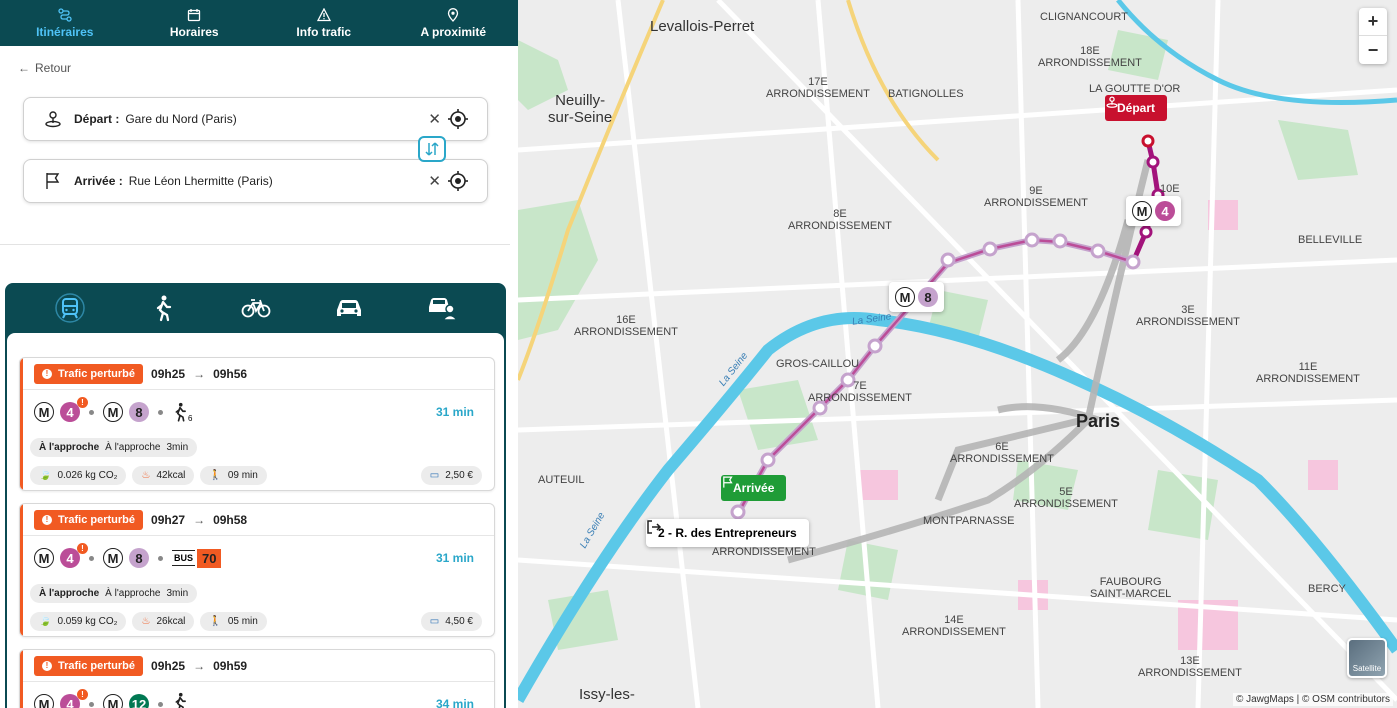 Image resolution: width=1397 pixels, height=708 pixels. What do you see at coordinates (195, 23) in the screenshot?
I see `tab-horaires: Horaires` at bounding box center [195, 23].